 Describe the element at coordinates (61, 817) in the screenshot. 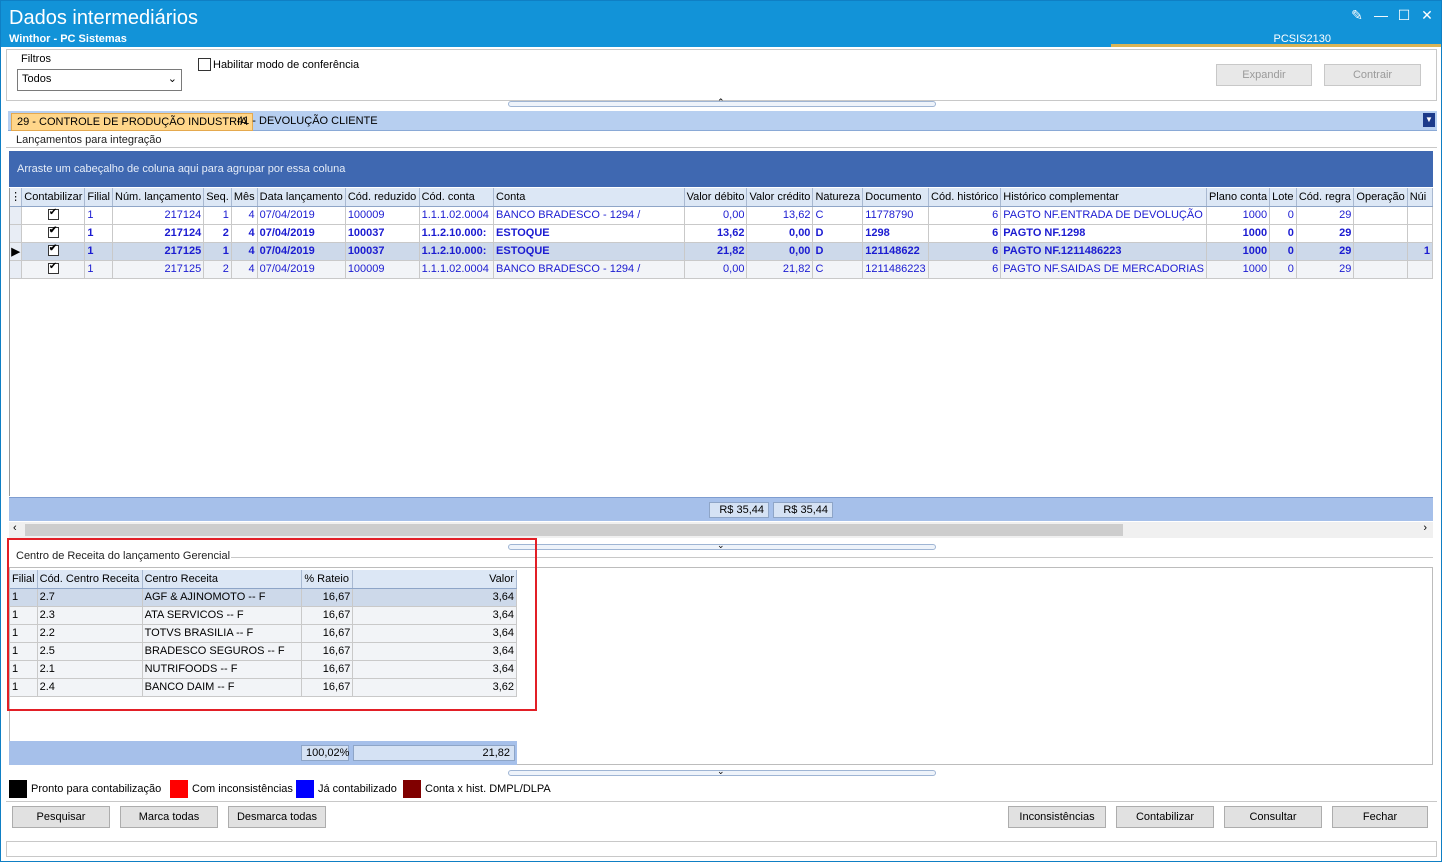

I see `pesquisar-button: Pesquisar` at that location.